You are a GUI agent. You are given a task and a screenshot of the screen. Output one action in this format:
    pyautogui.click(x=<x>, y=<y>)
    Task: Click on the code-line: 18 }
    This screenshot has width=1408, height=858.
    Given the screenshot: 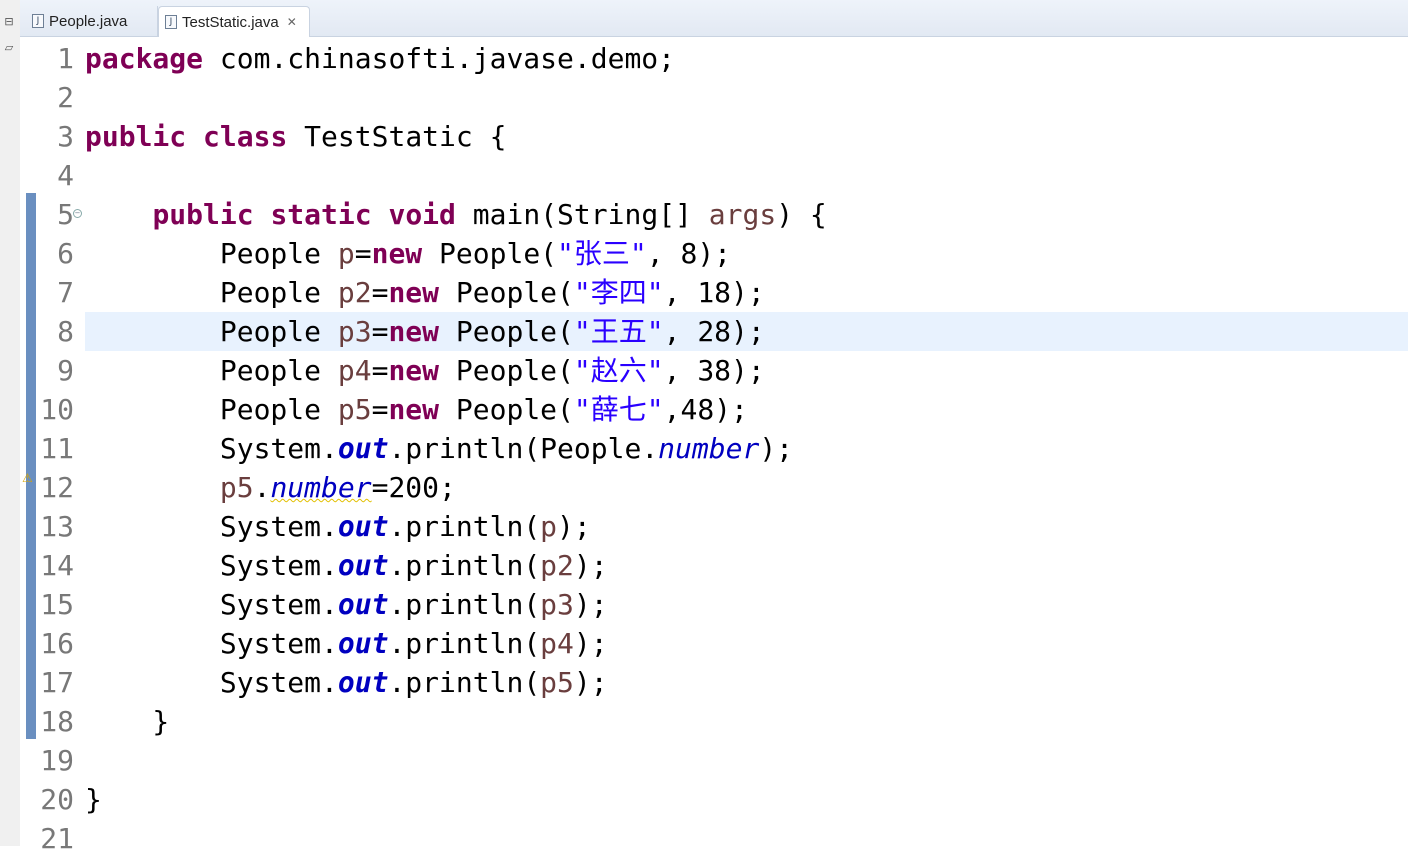 What is the action you would take?
    pyautogui.click(x=714, y=721)
    